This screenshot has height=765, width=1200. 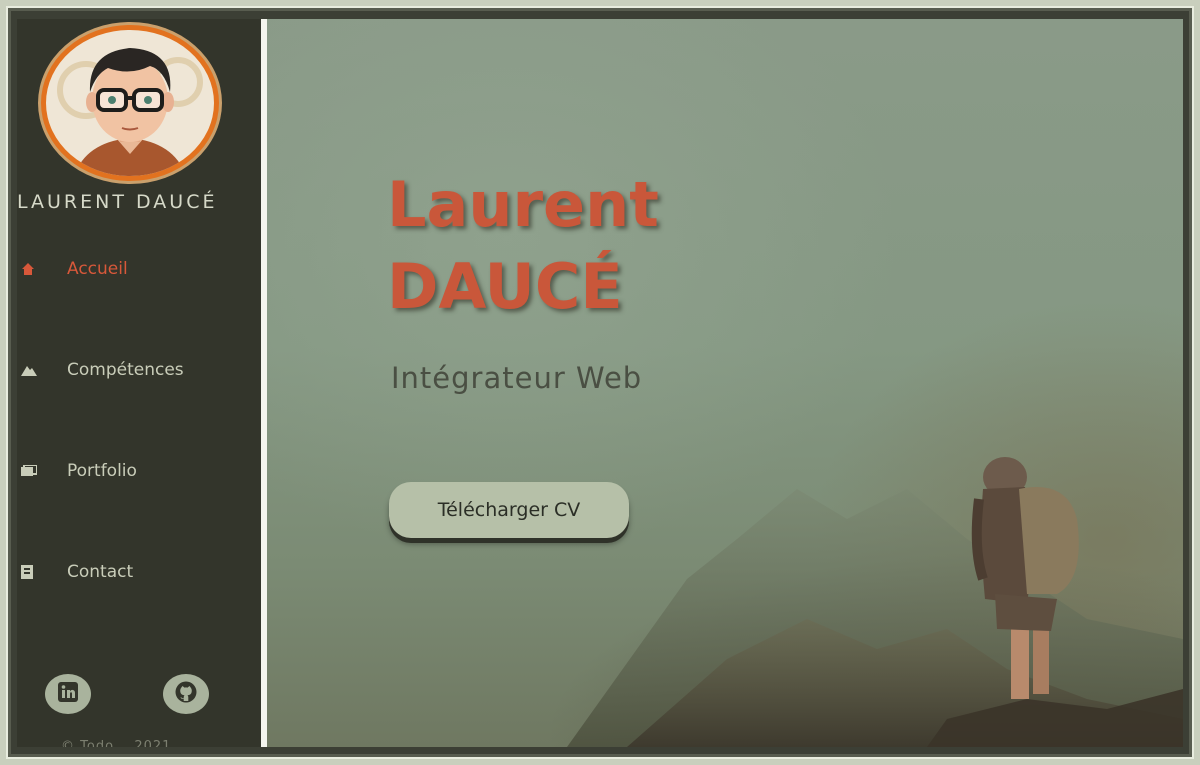 I want to click on download-cv-button: Télécharger CV, so click(x=509, y=510).